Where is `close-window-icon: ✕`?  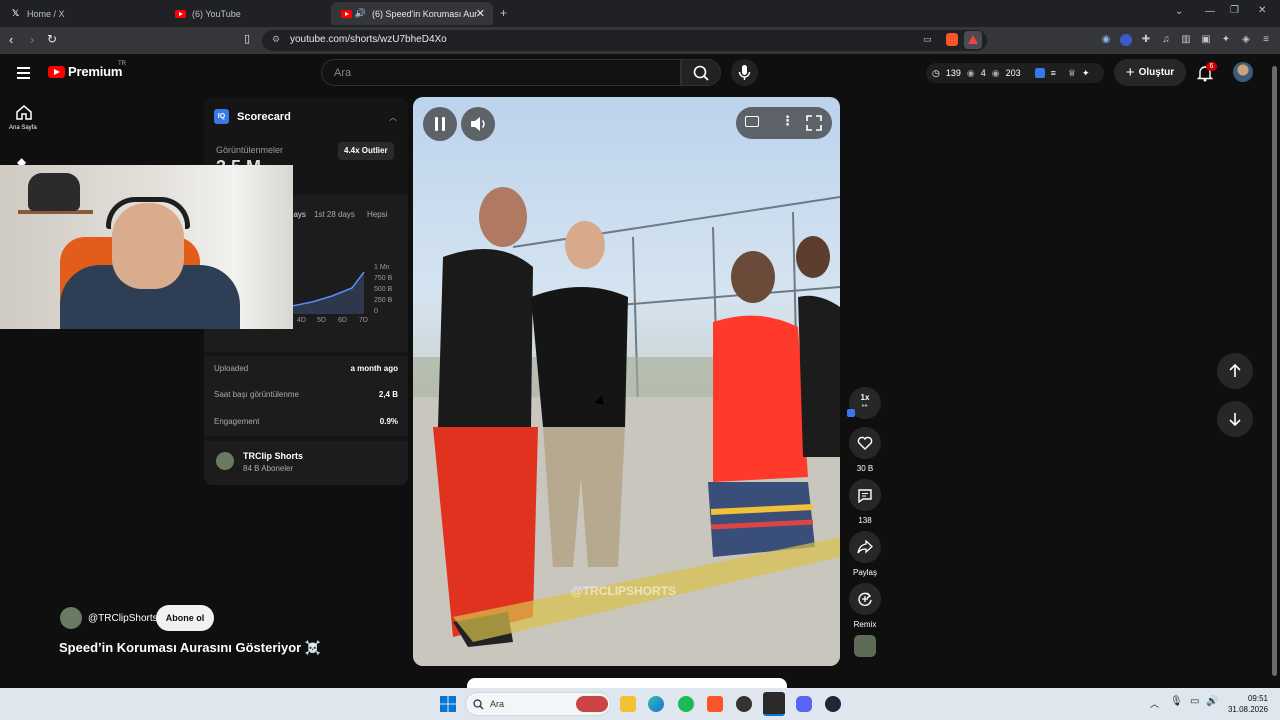
close-window-icon: ✕ is located at coordinates (1262, 10).